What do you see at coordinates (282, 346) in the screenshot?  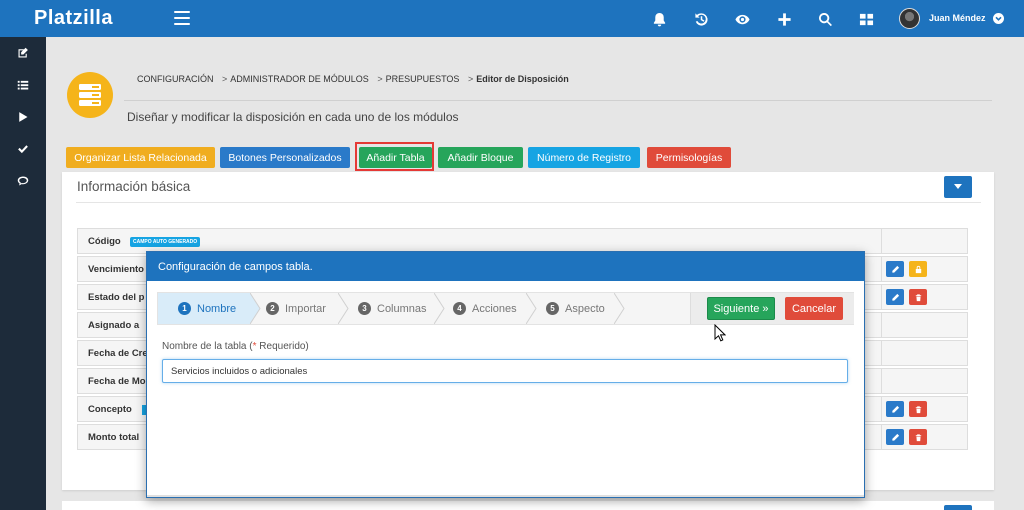 I see `required-text: Requerido)` at bounding box center [282, 346].